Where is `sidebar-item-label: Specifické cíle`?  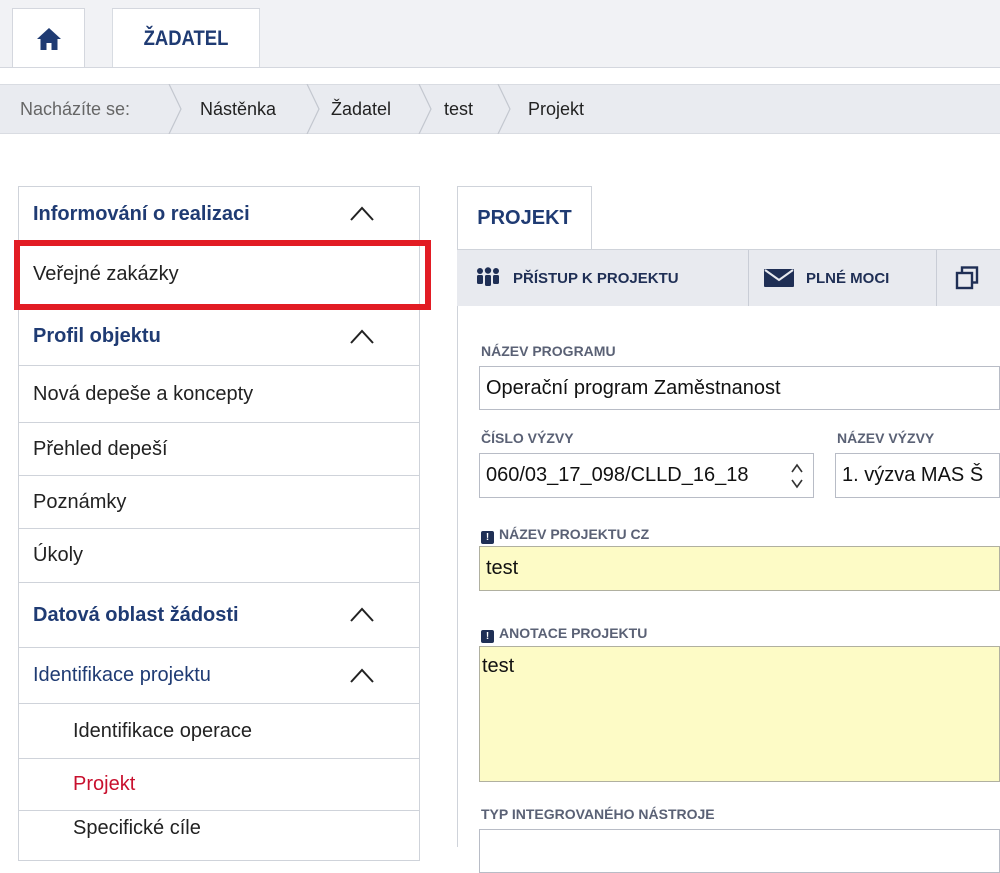 sidebar-item-label: Specifické cíle is located at coordinates (137, 828).